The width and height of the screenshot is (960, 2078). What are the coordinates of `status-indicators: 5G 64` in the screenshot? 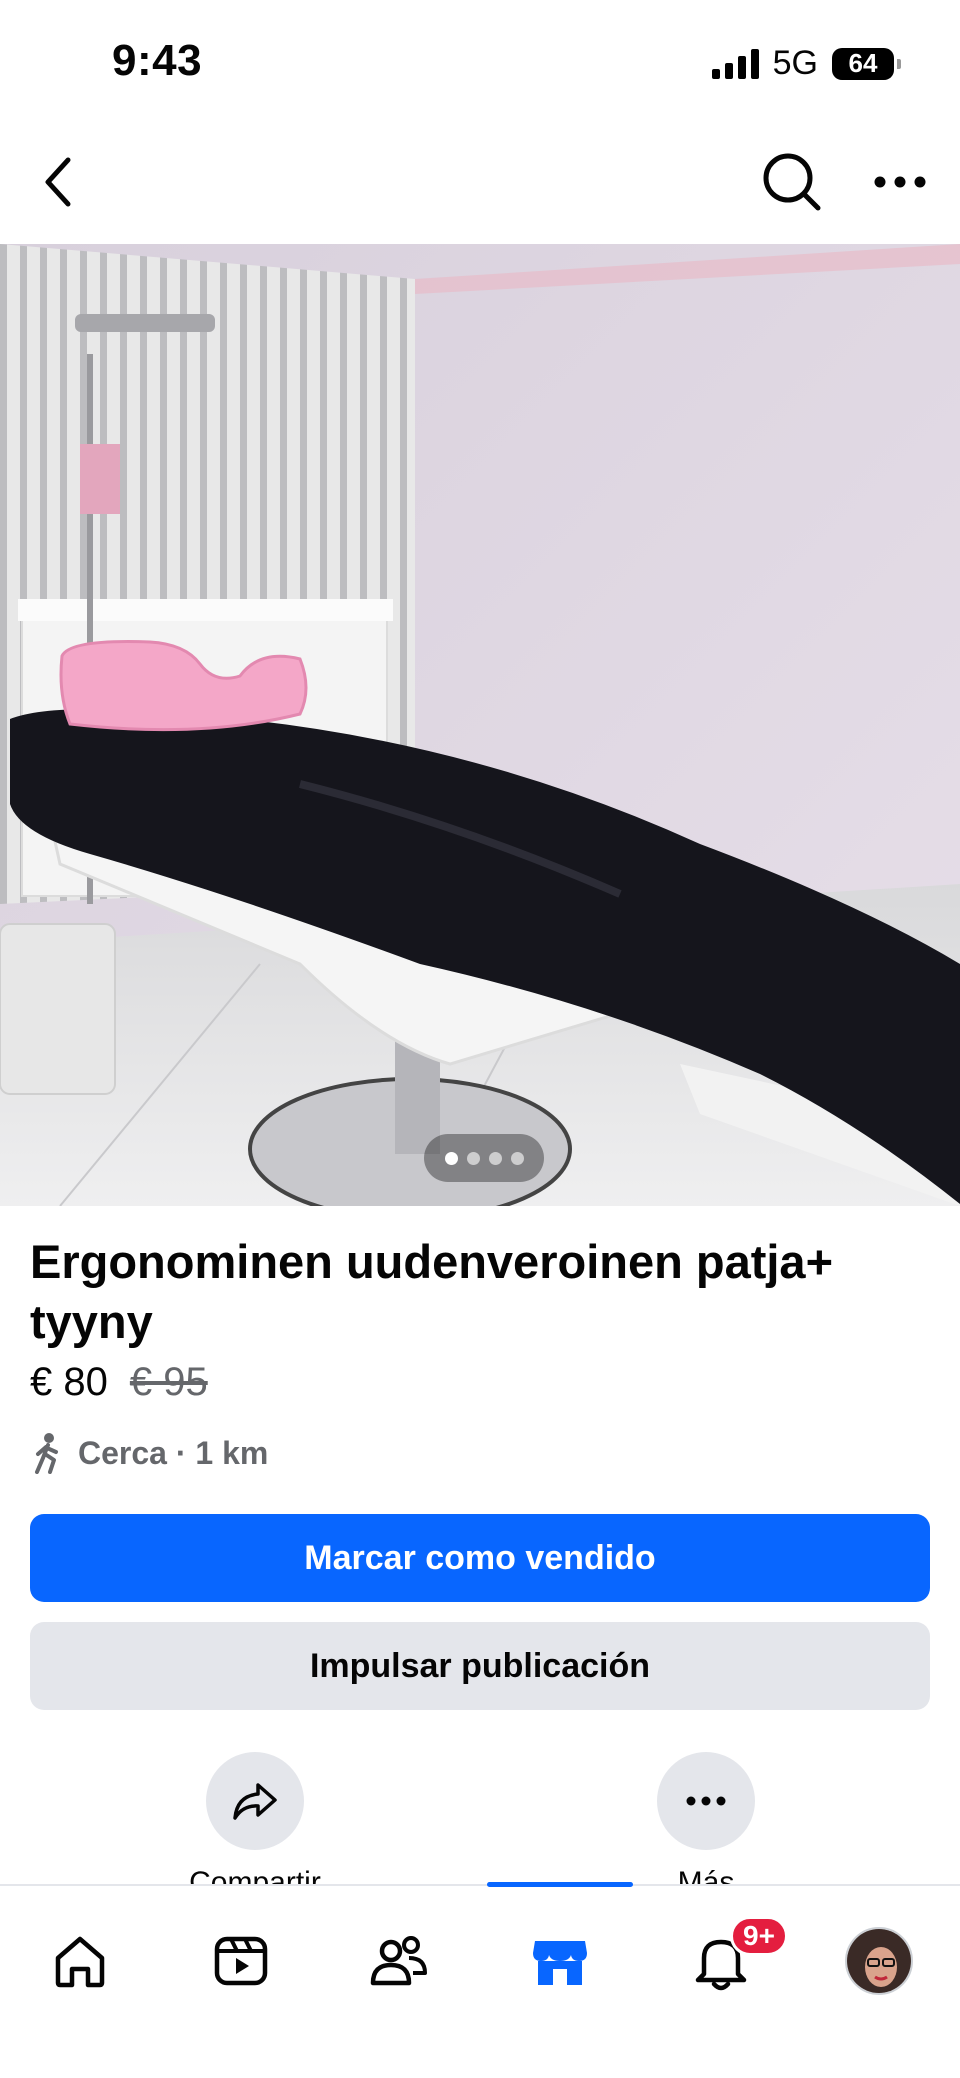 It's located at (806, 63).